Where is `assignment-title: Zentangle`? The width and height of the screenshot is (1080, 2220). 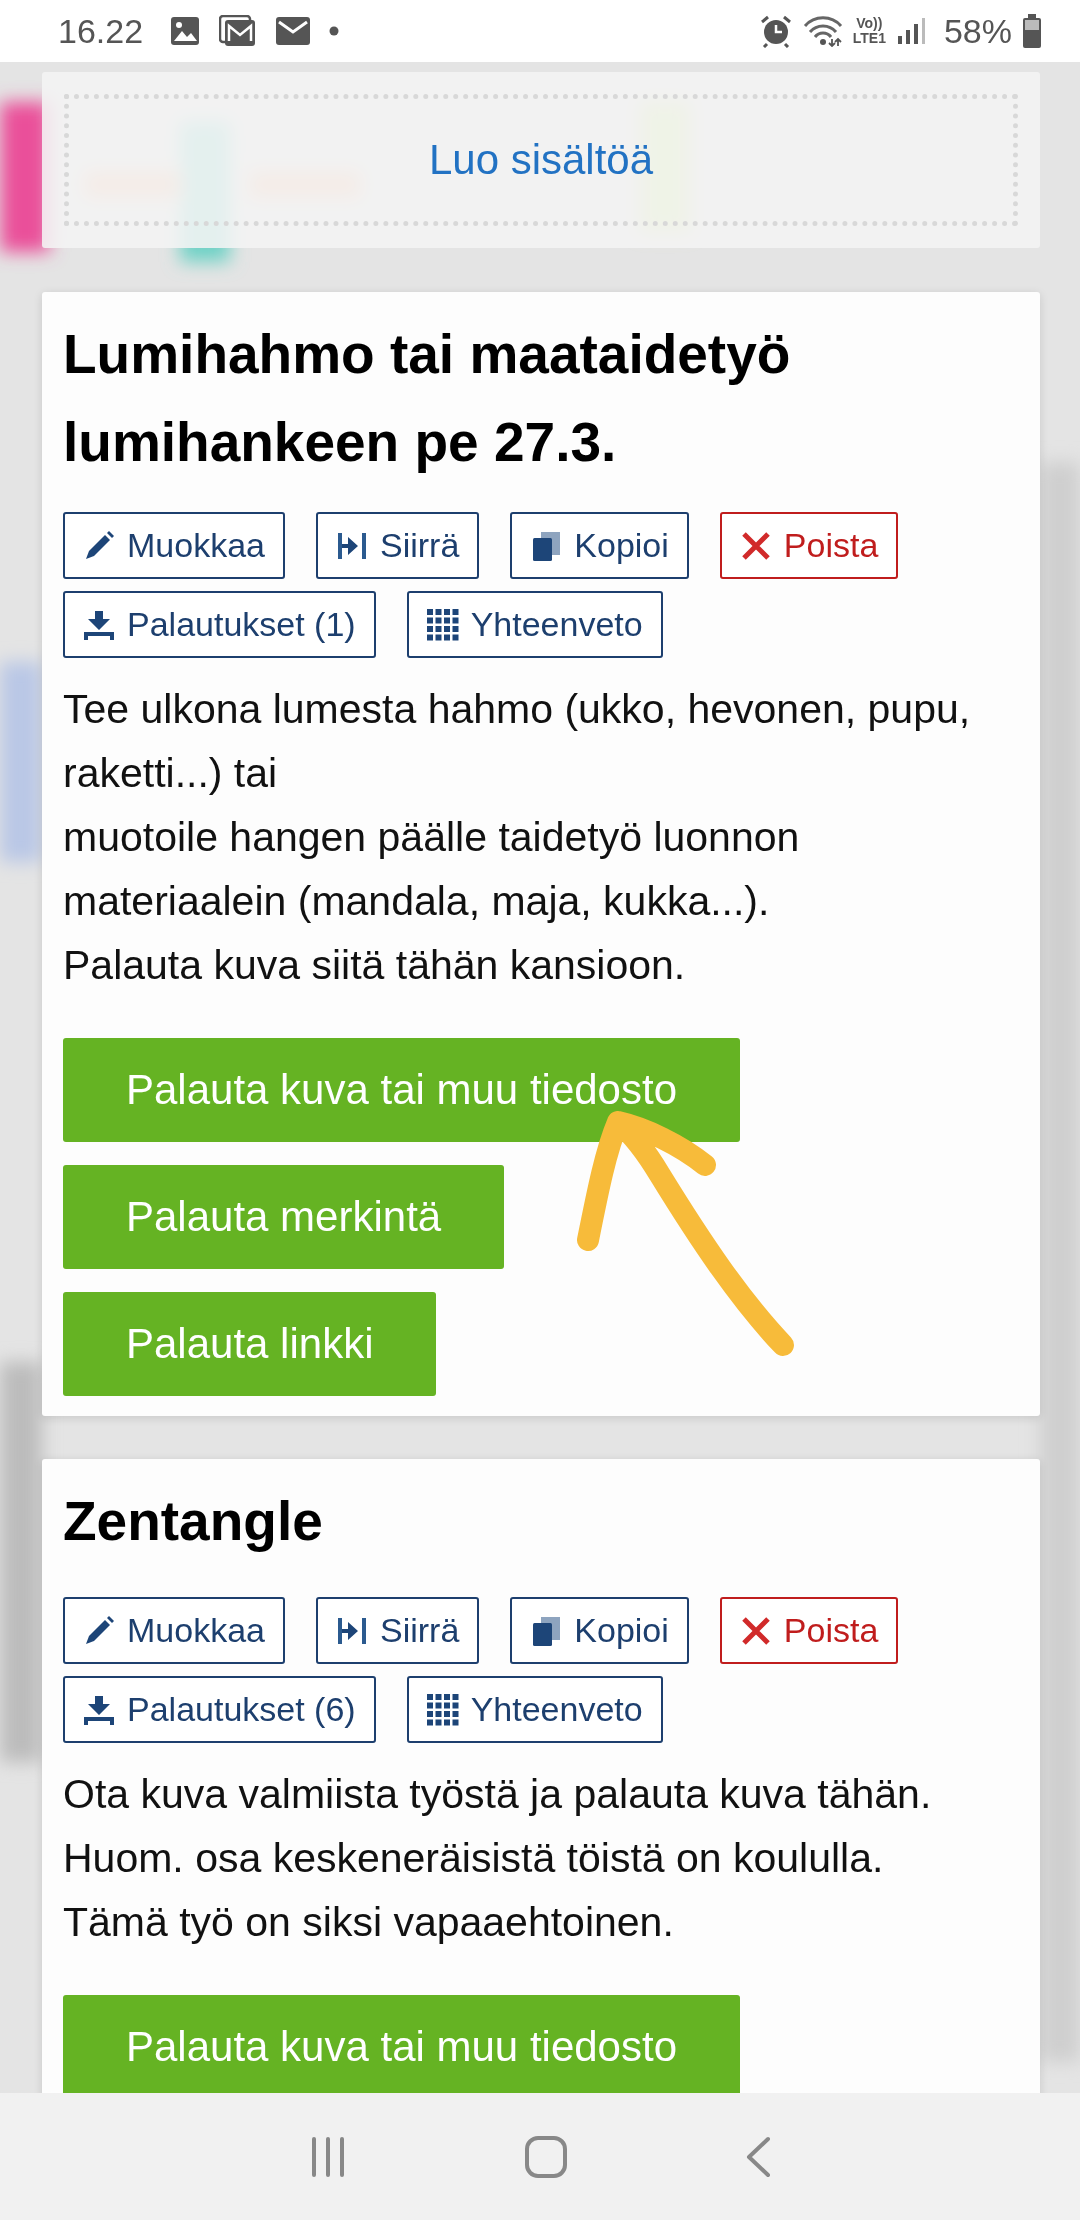 assignment-title: Zentangle is located at coordinates (193, 1521).